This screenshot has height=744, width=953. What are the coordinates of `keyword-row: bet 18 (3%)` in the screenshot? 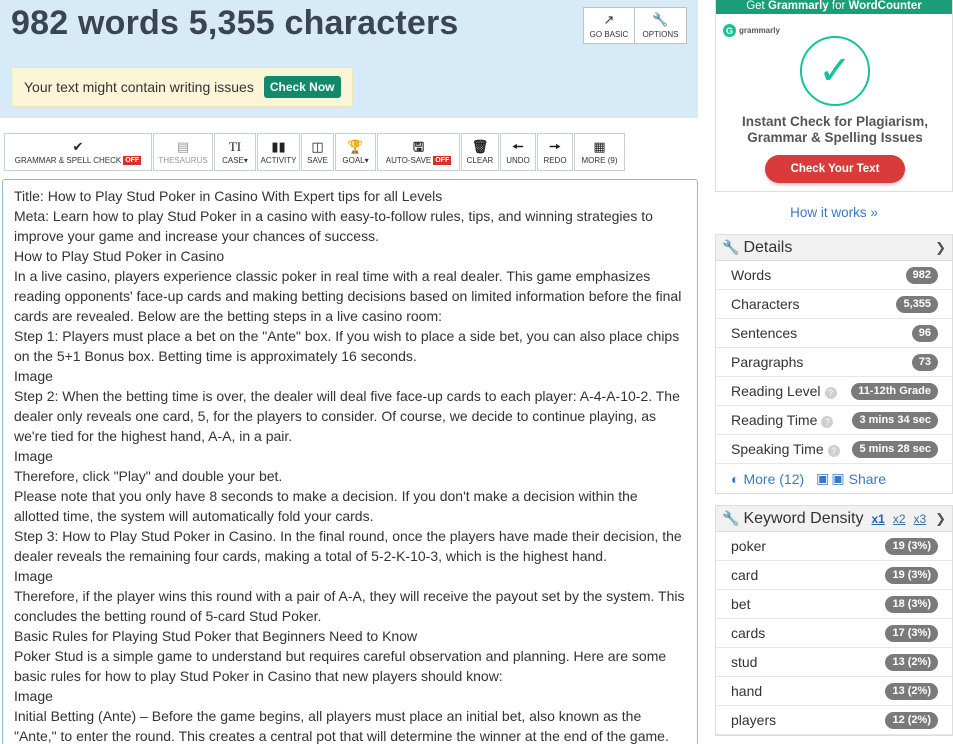 It's located at (834, 604).